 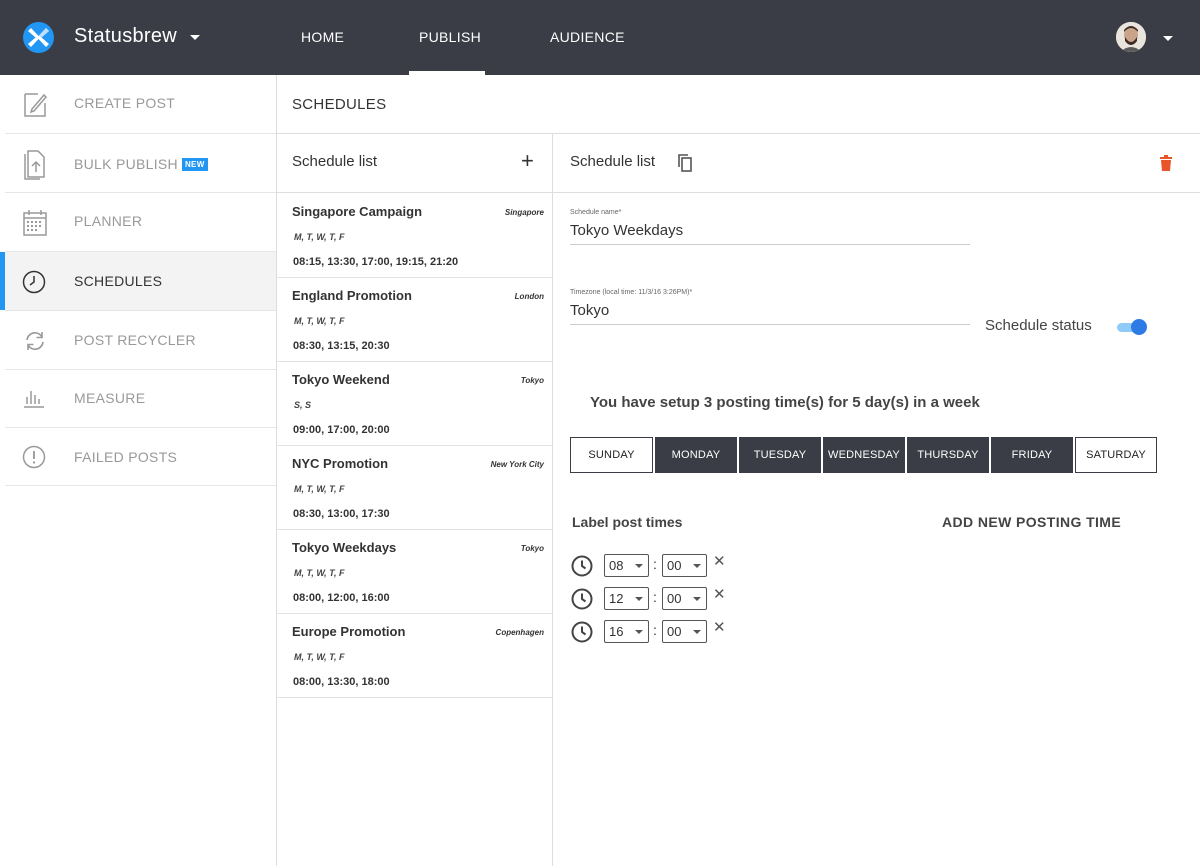 I want to click on nav-audience: AUDIENCE, so click(x=587, y=37).